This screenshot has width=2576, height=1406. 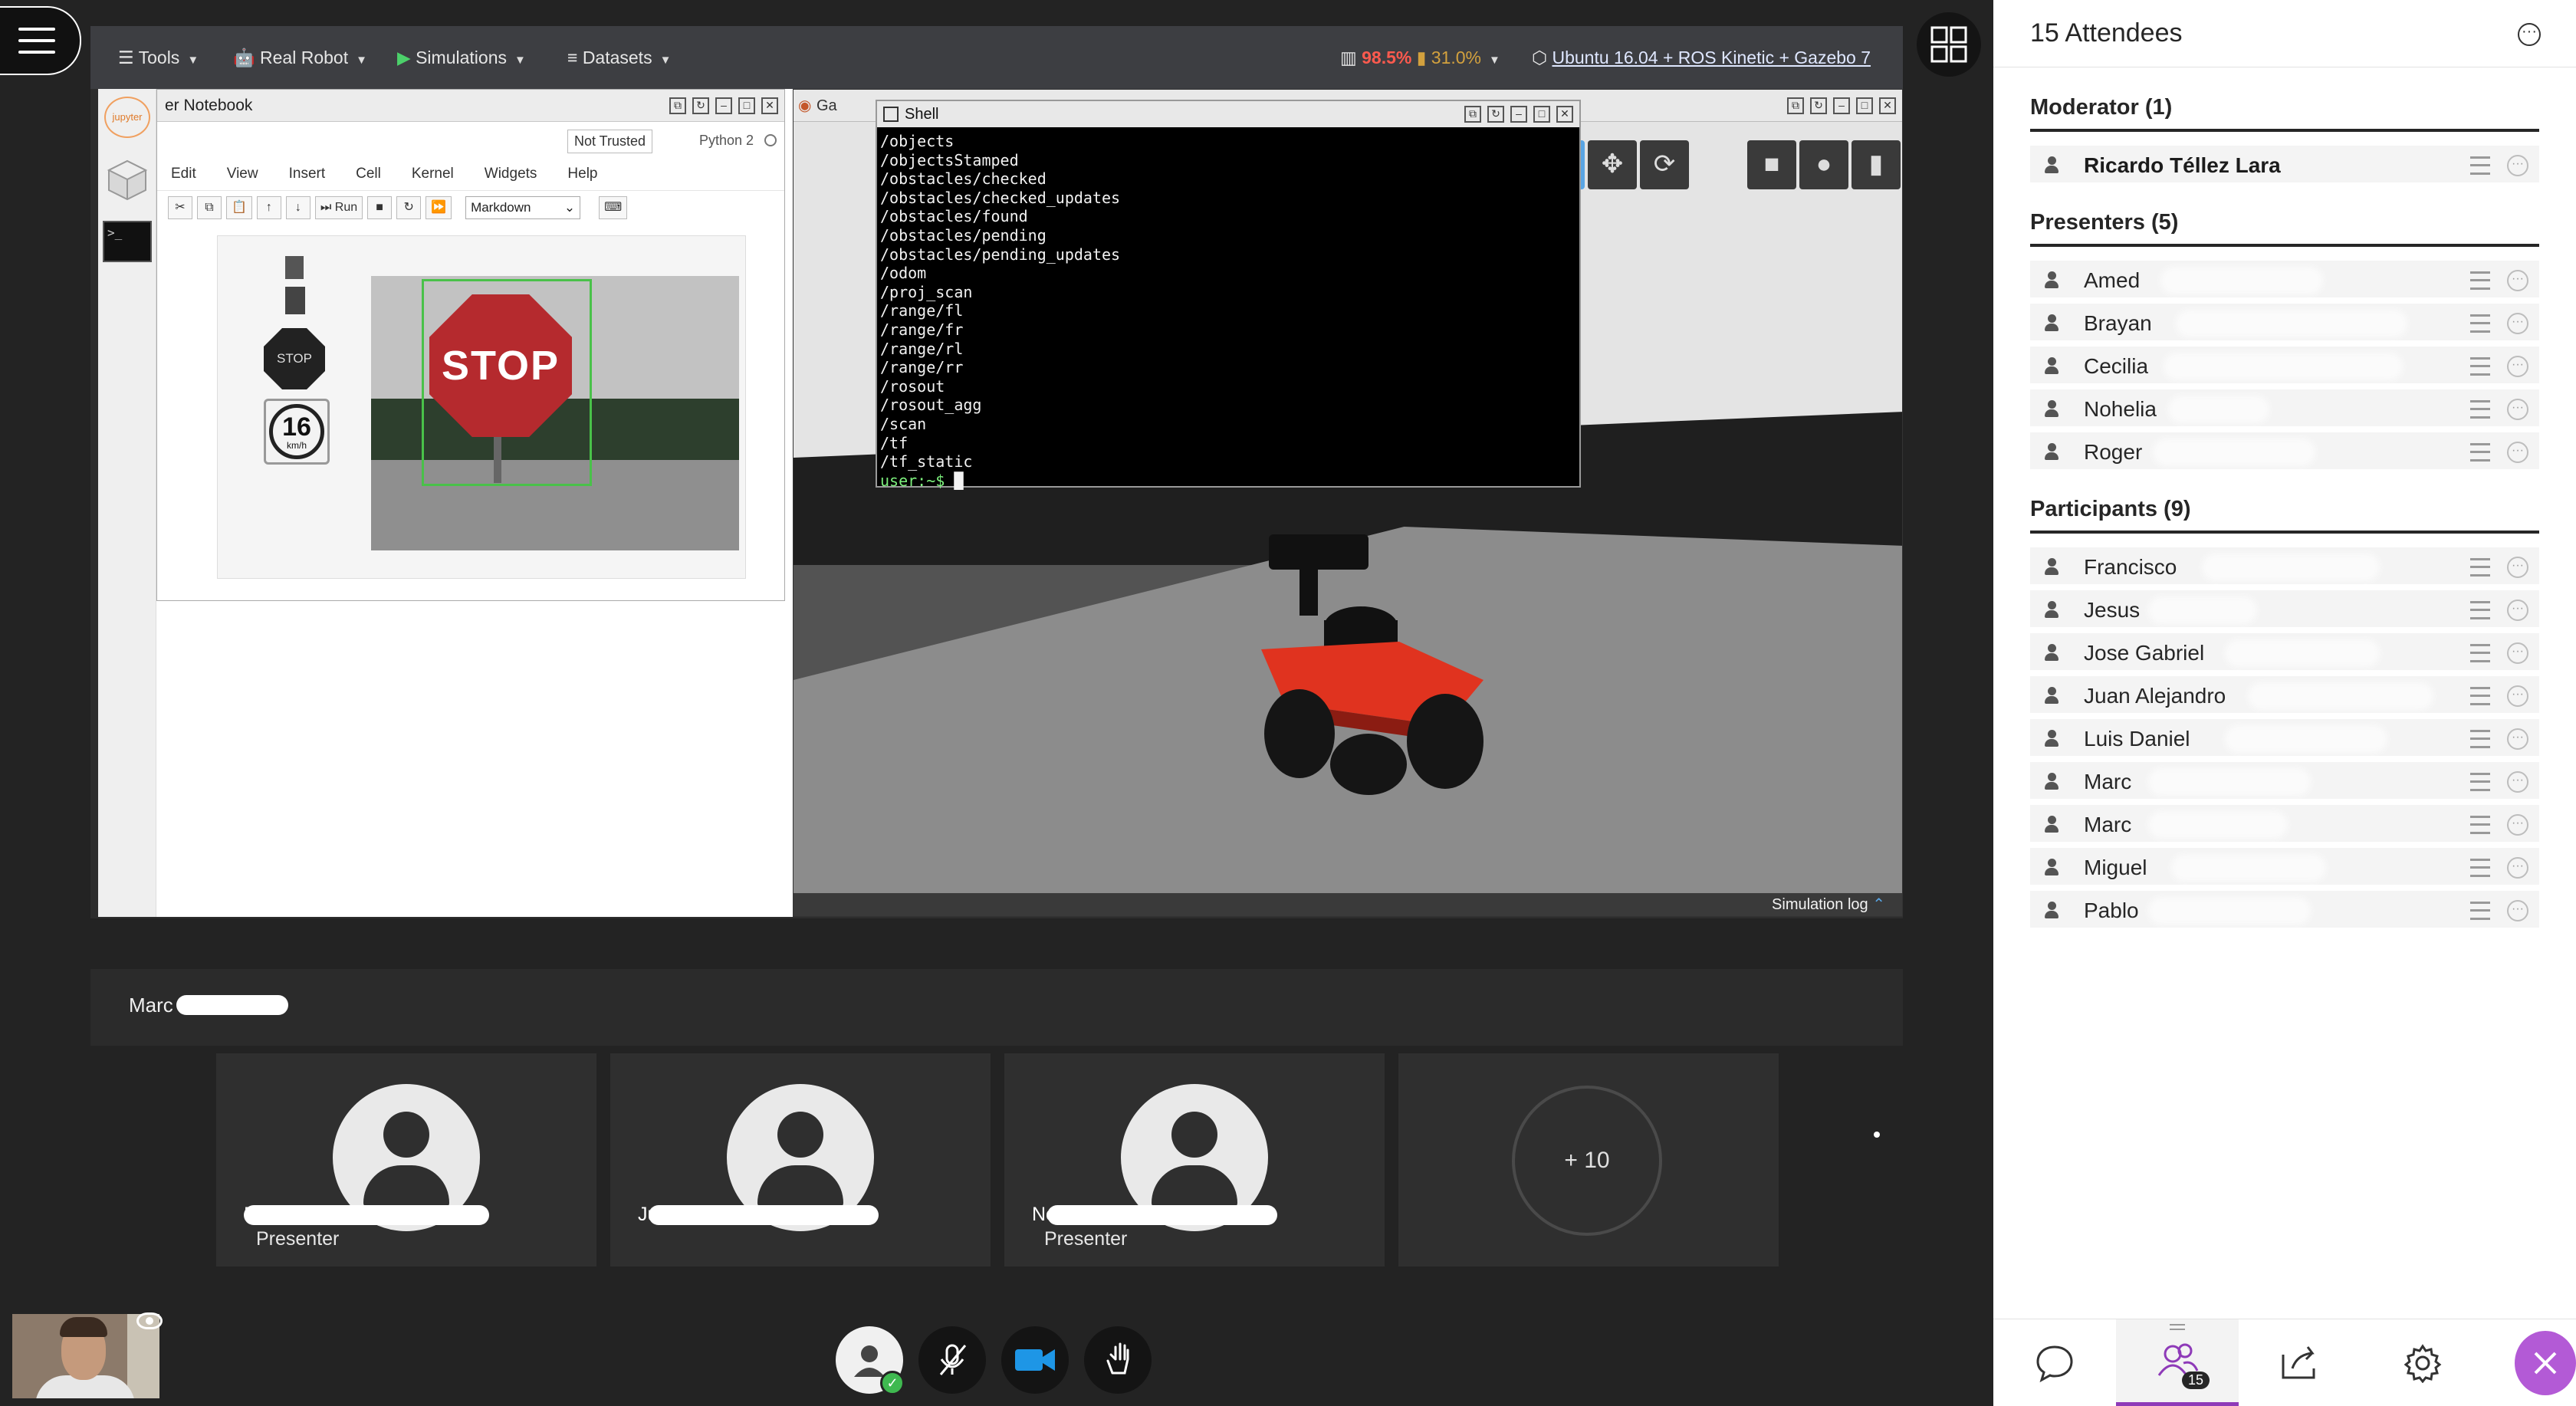 What do you see at coordinates (2284, 409) in the screenshot?
I see `attendee-row: Nohelia ···` at bounding box center [2284, 409].